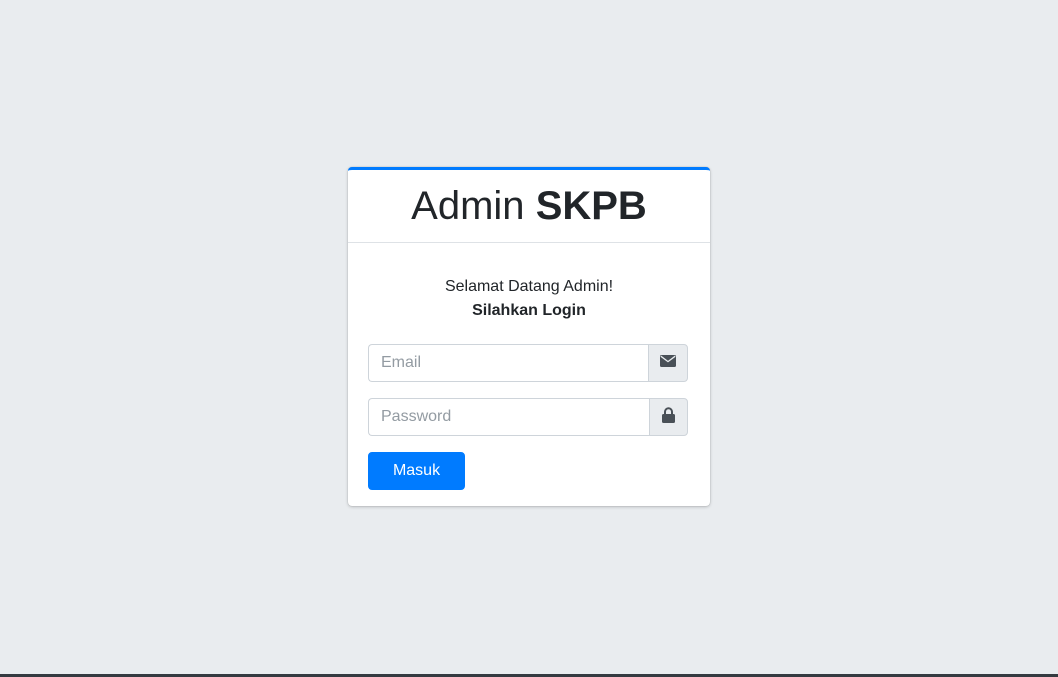  I want to click on instruction-line: Silahkan Login, so click(529, 310).